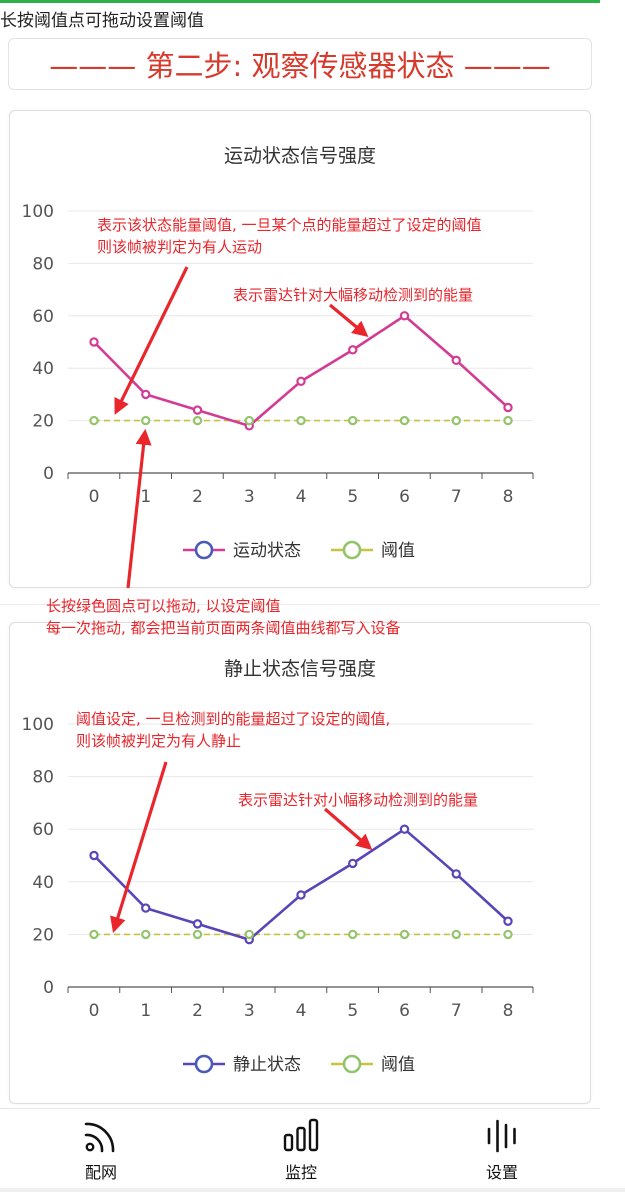  Describe the element at coordinates (179, 247) in the screenshot. I see `annotation-text: 则该帧被判定为有人运动` at that location.